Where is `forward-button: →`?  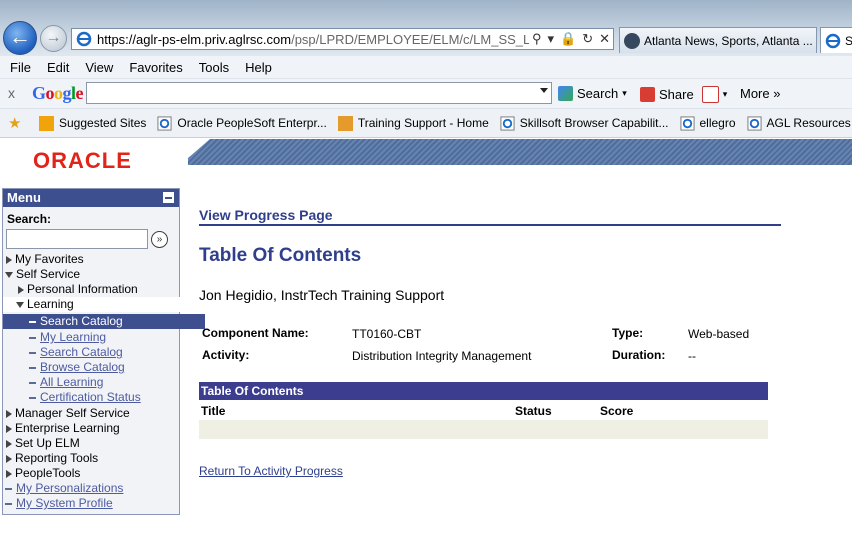
forward-button: → is located at coordinates (53, 38).